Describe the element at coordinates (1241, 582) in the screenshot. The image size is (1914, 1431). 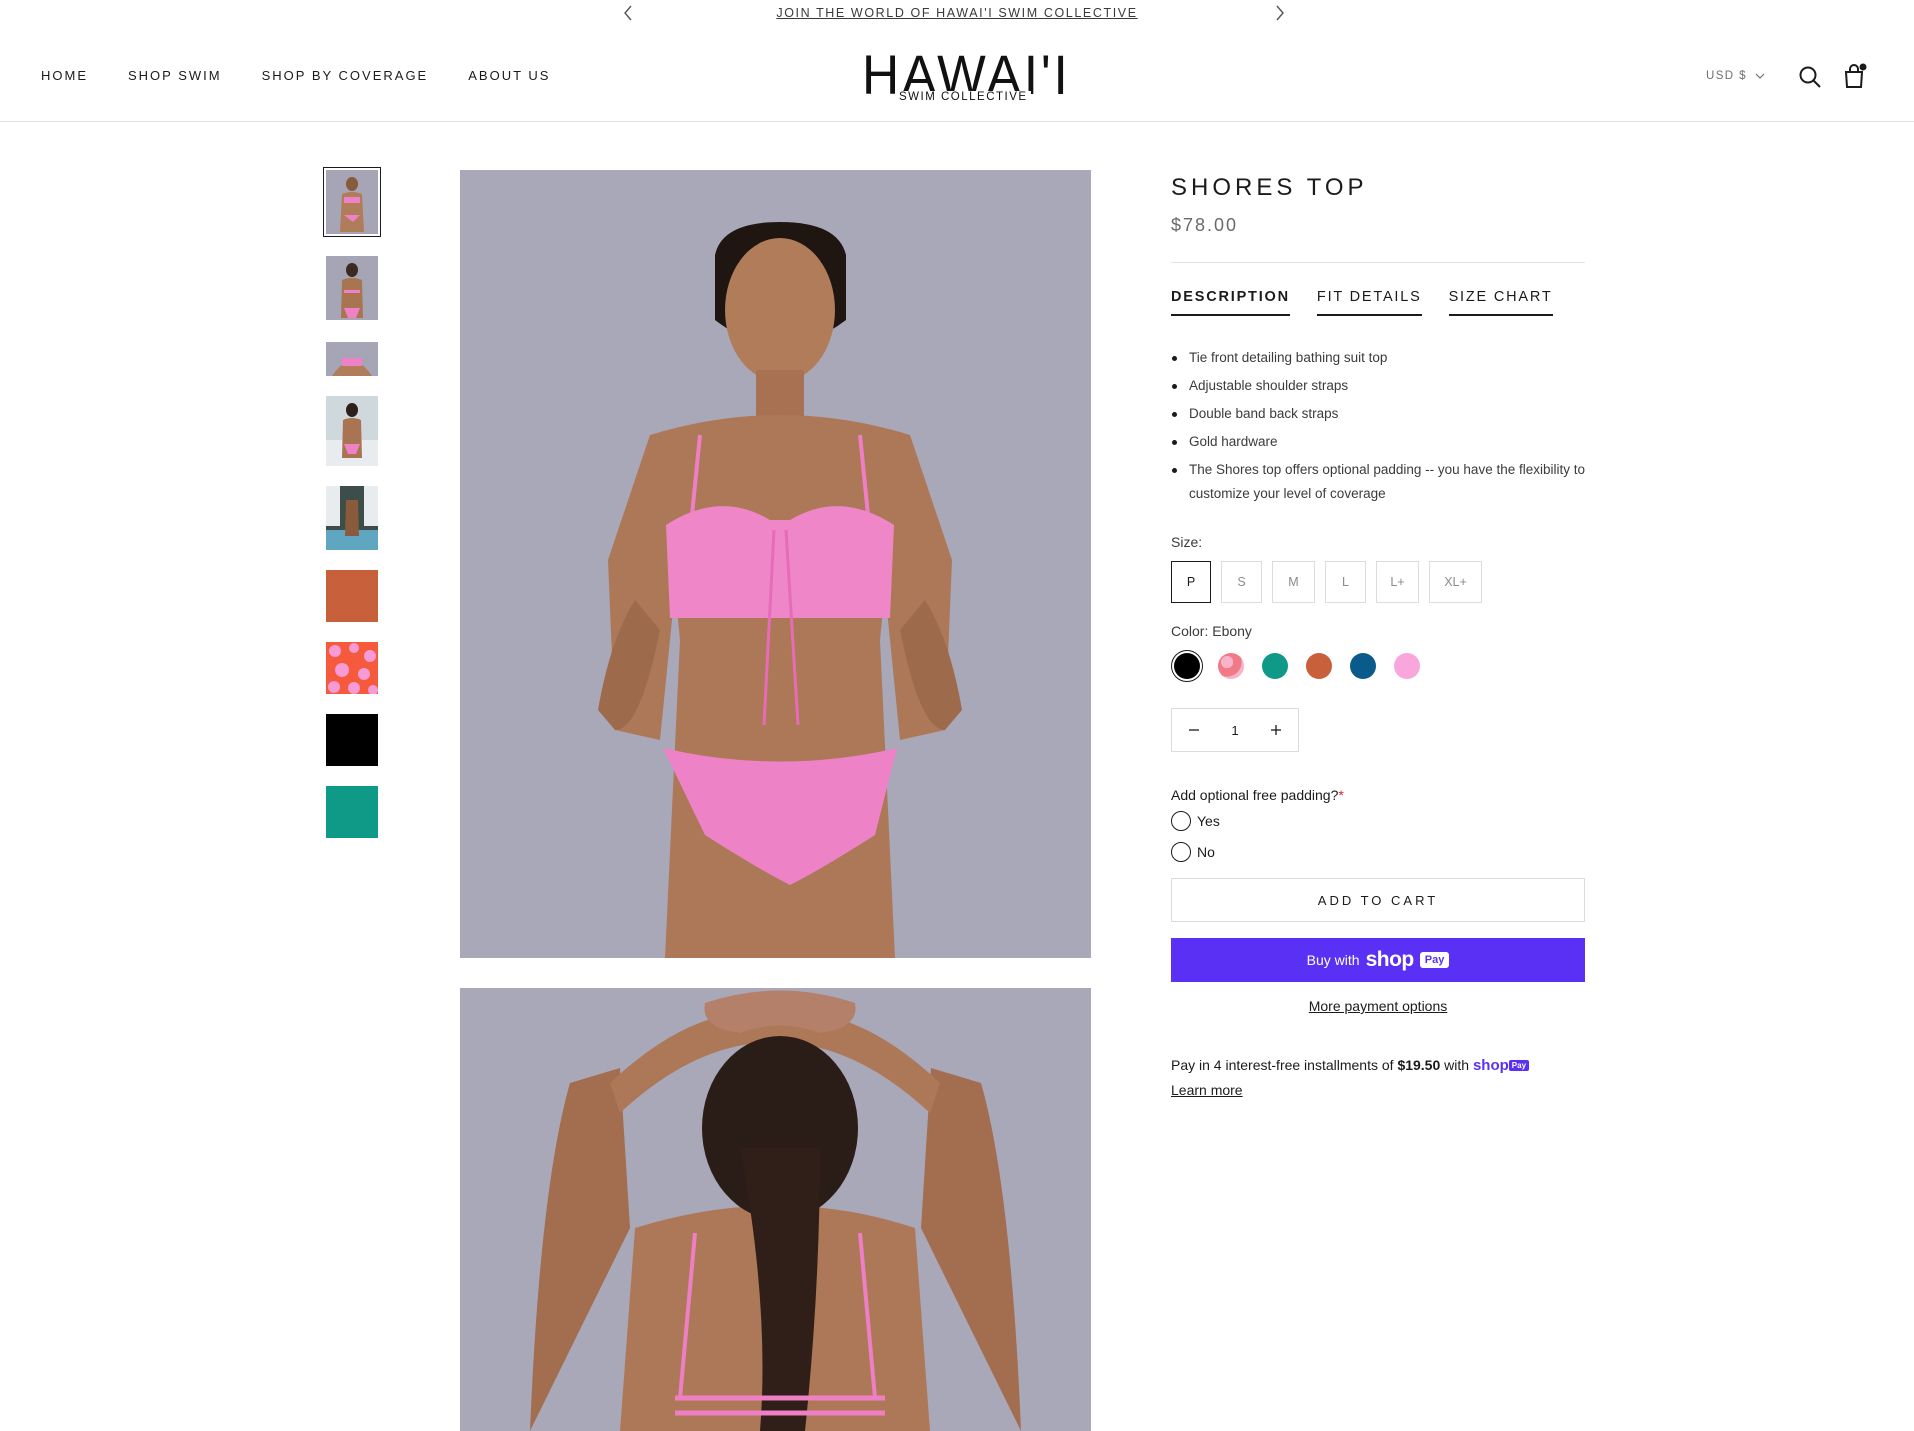
I see `size-option-s: S` at that location.